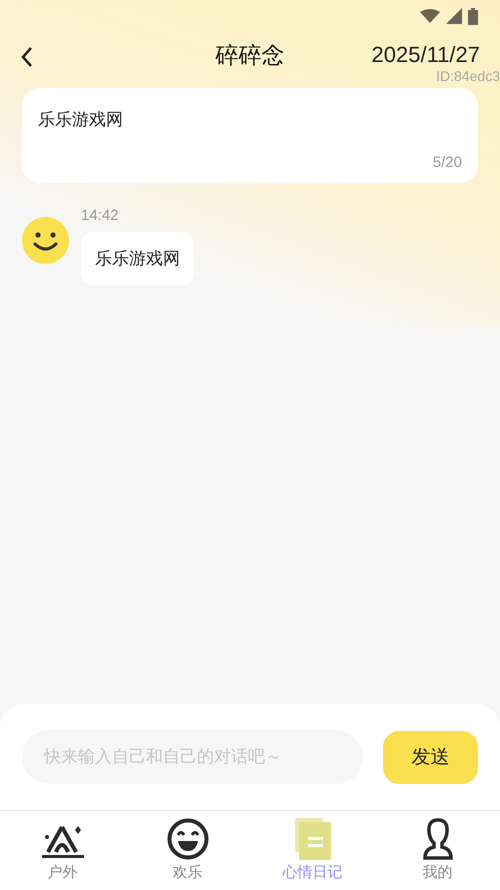 The image size is (500, 890). What do you see at coordinates (100, 215) in the screenshot?
I see `message-time: 14:42` at bounding box center [100, 215].